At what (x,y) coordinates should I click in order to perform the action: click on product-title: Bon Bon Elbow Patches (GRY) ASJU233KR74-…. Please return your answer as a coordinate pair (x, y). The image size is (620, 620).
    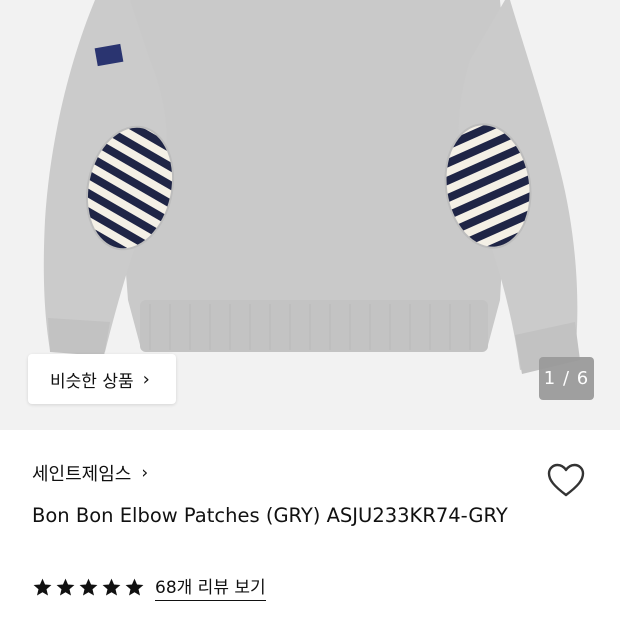
    Looking at the image, I should click on (270, 515).